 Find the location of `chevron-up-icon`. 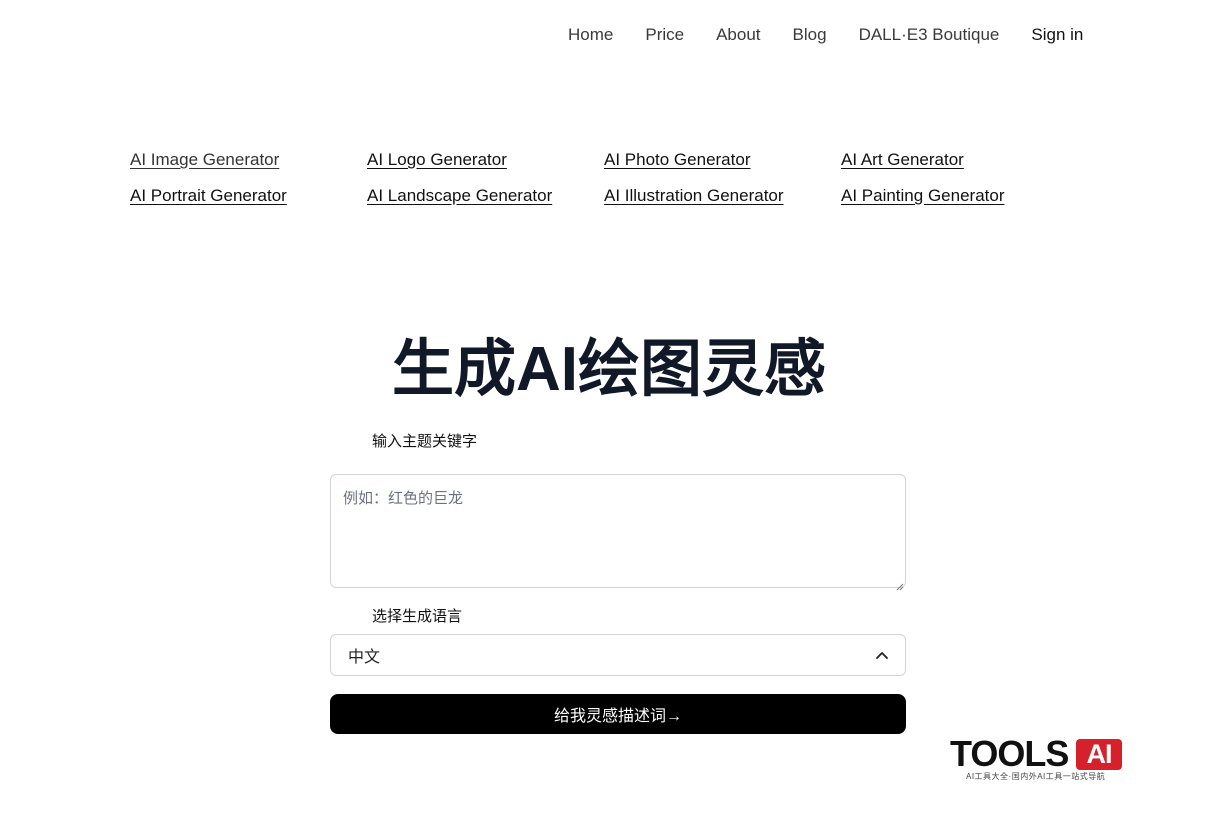

chevron-up-icon is located at coordinates (882, 655).